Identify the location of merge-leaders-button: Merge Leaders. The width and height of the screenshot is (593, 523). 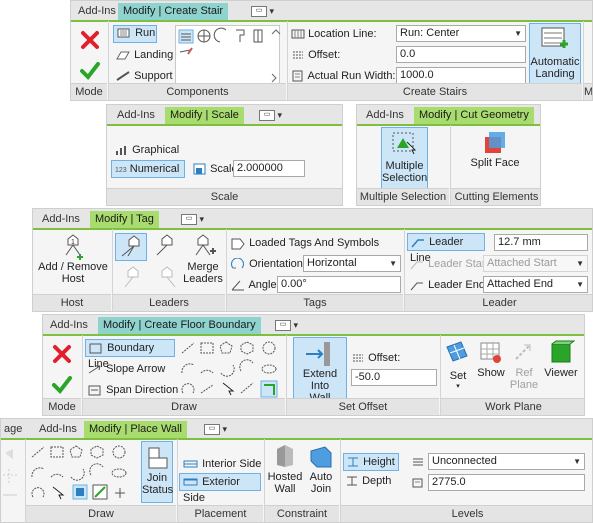
(203, 264).